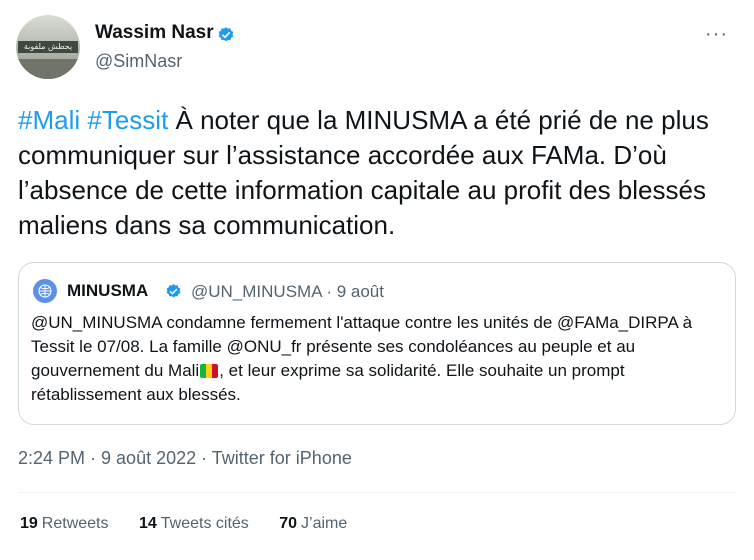 This screenshot has height=560, width=754. What do you see at coordinates (377, 492) in the screenshot?
I see `divider` at bounding box center [377, 492].